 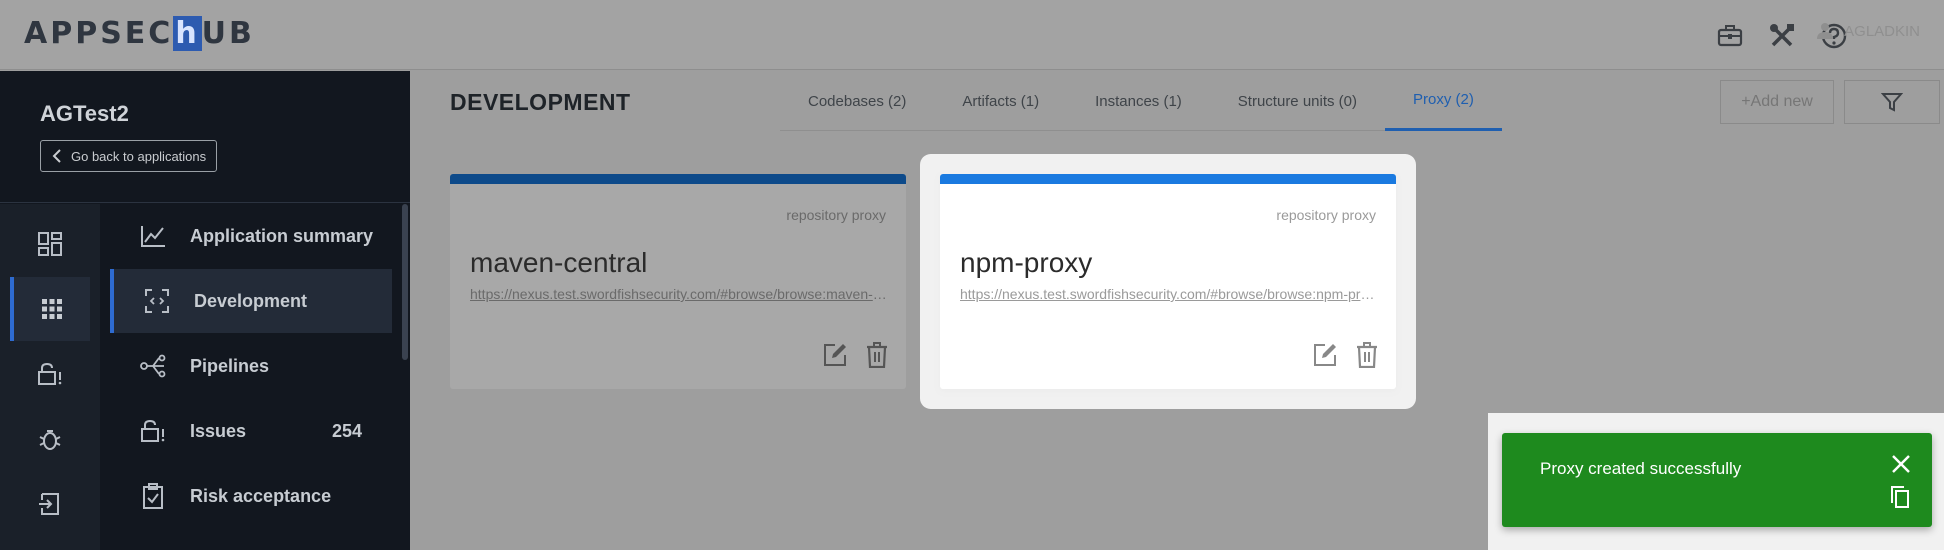 I want to click on tab-instances: Instances (1), so click(x=1138, y=101).